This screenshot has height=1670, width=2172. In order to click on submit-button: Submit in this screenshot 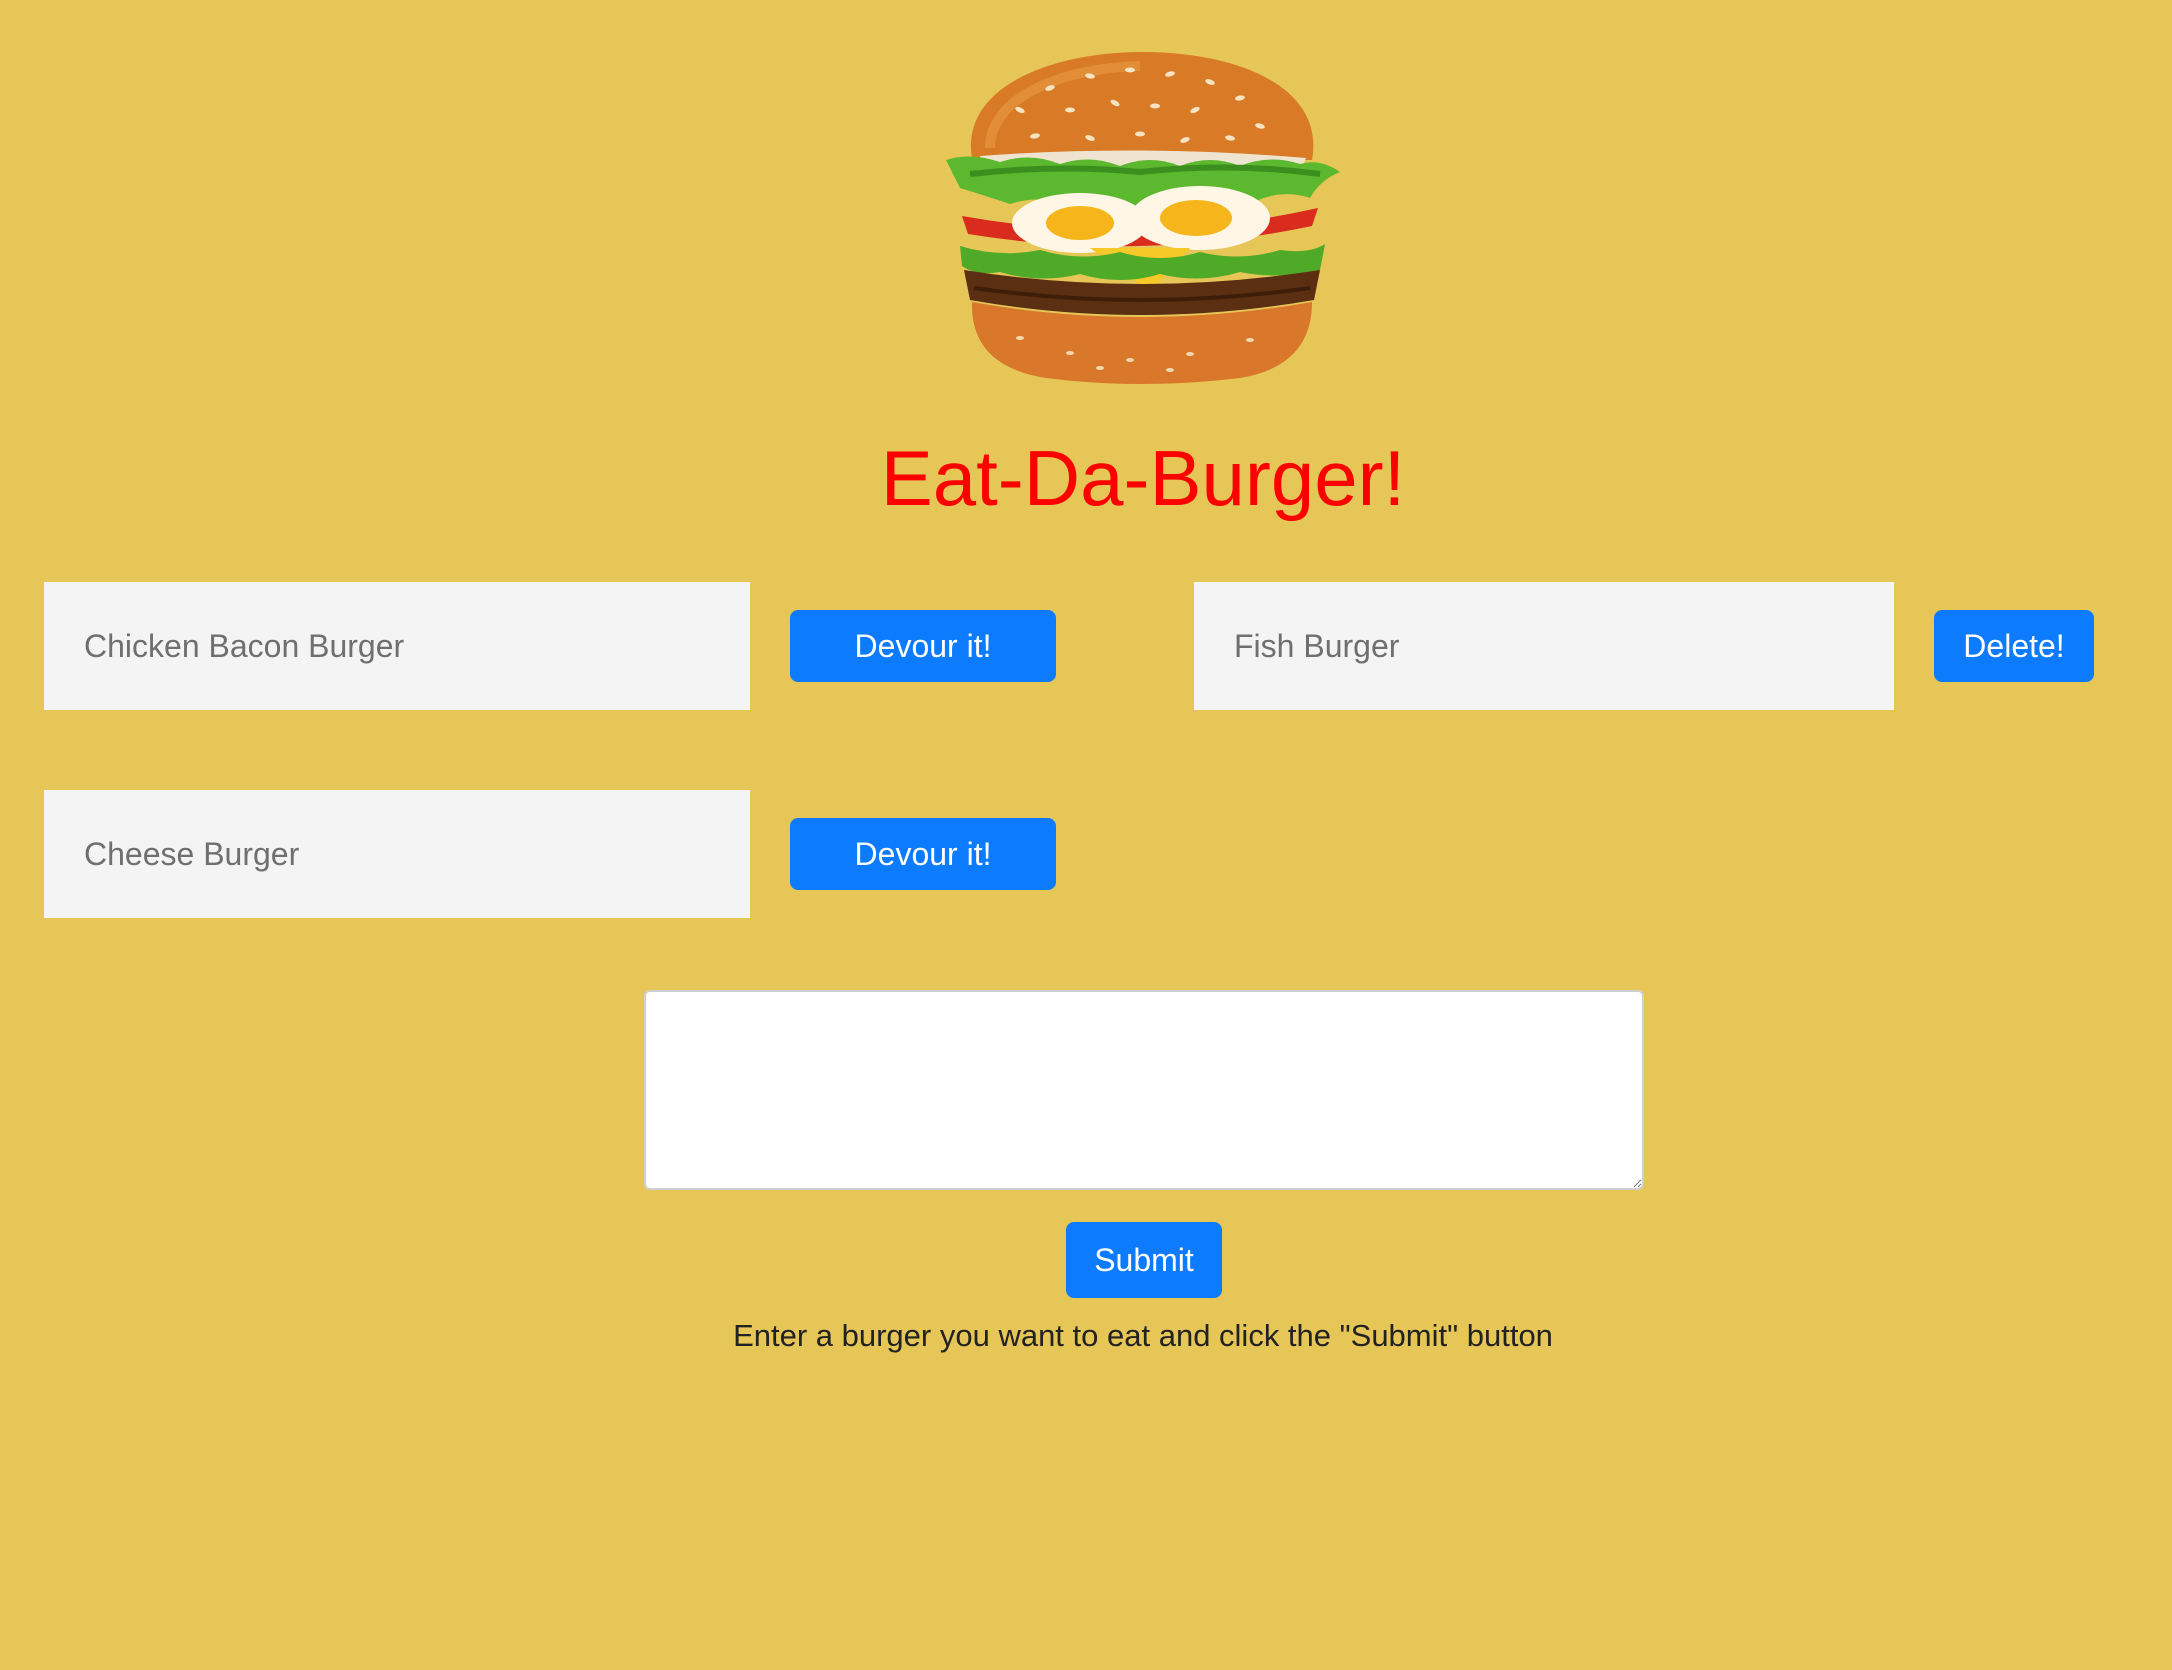, I will do `click(1144, 1260)`.